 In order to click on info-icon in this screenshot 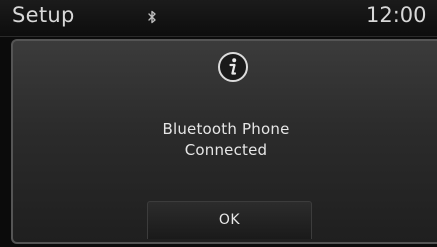, I will do `click(233, 67)`.